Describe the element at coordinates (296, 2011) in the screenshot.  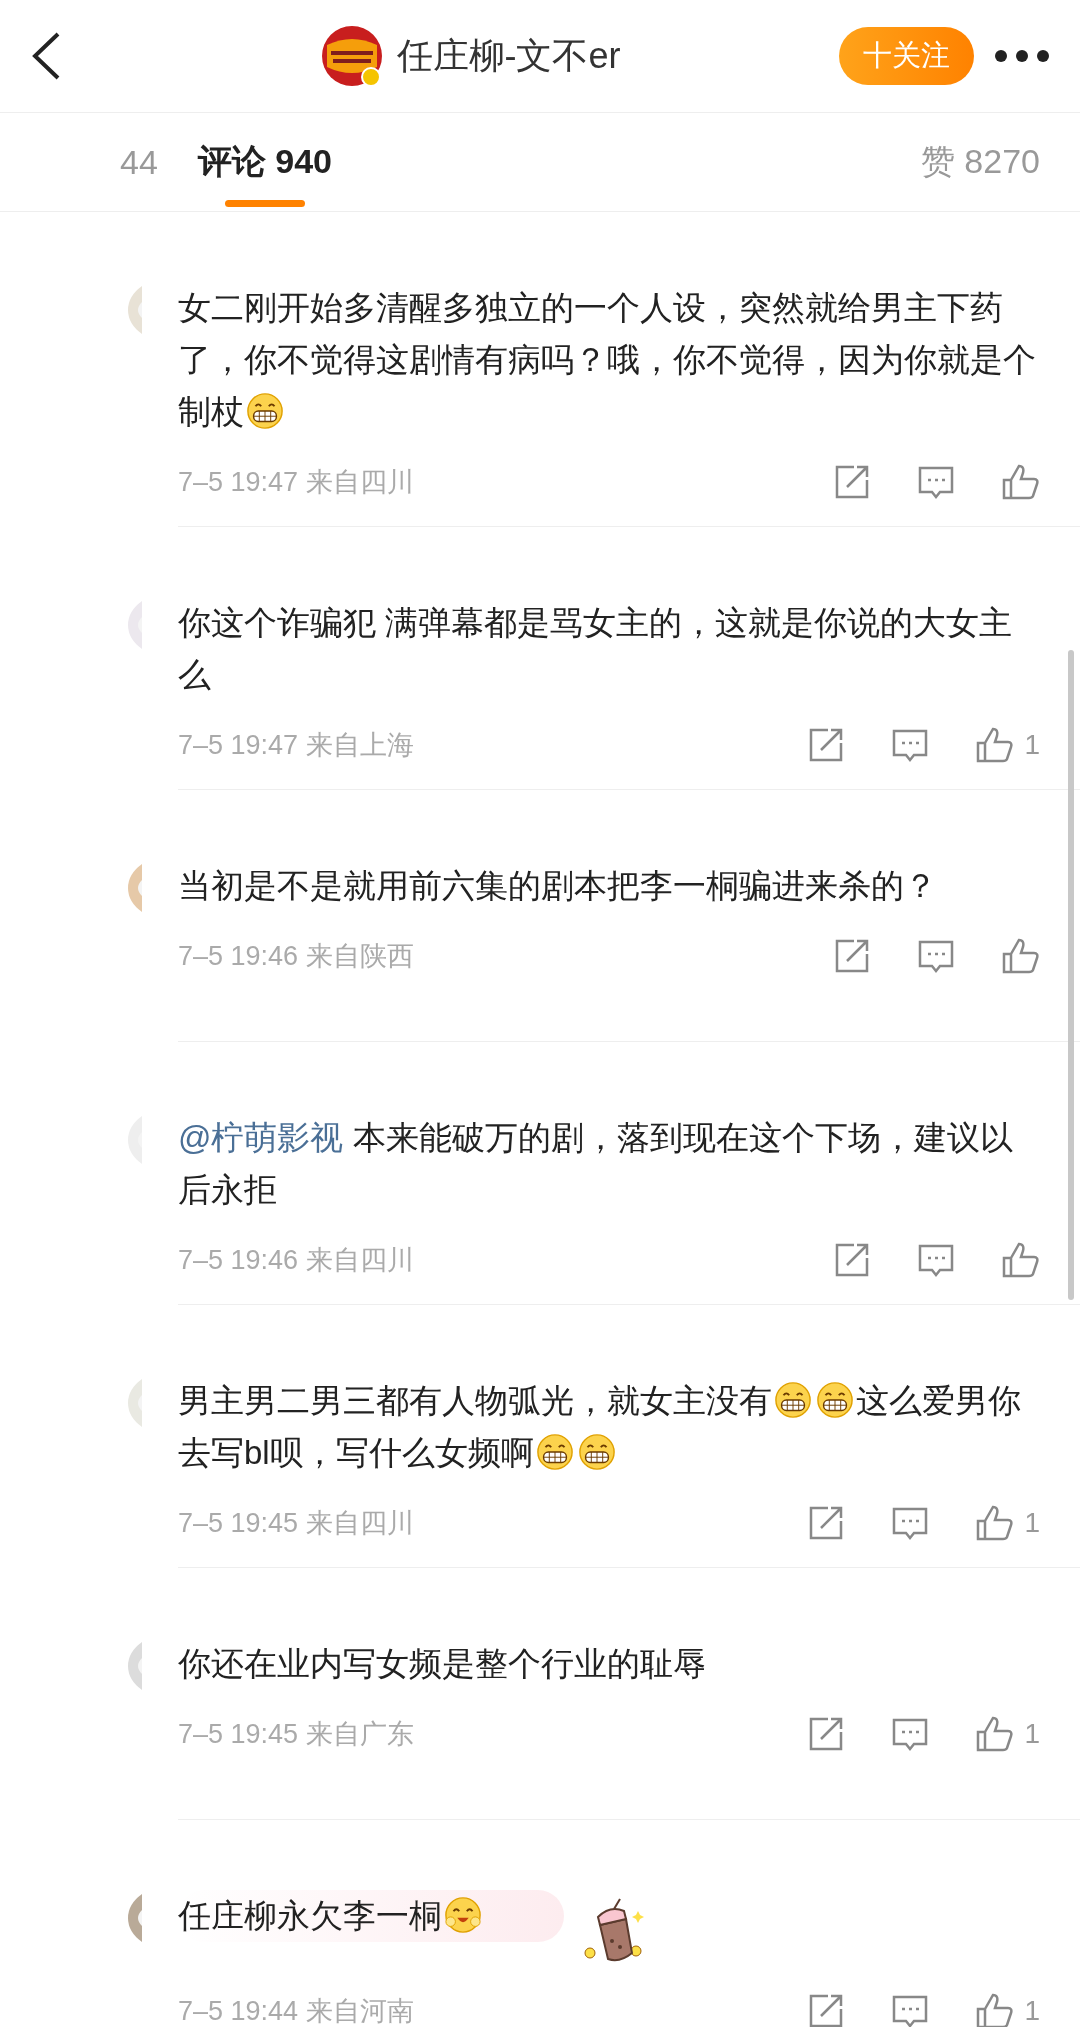
I see `comment-time: 7–5 19:44 来自河南` at that location.